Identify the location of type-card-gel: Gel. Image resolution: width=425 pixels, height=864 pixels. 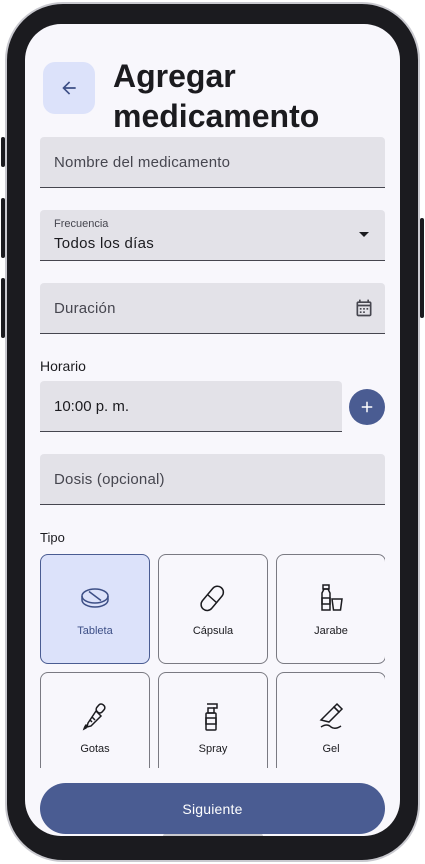
(330, 720).